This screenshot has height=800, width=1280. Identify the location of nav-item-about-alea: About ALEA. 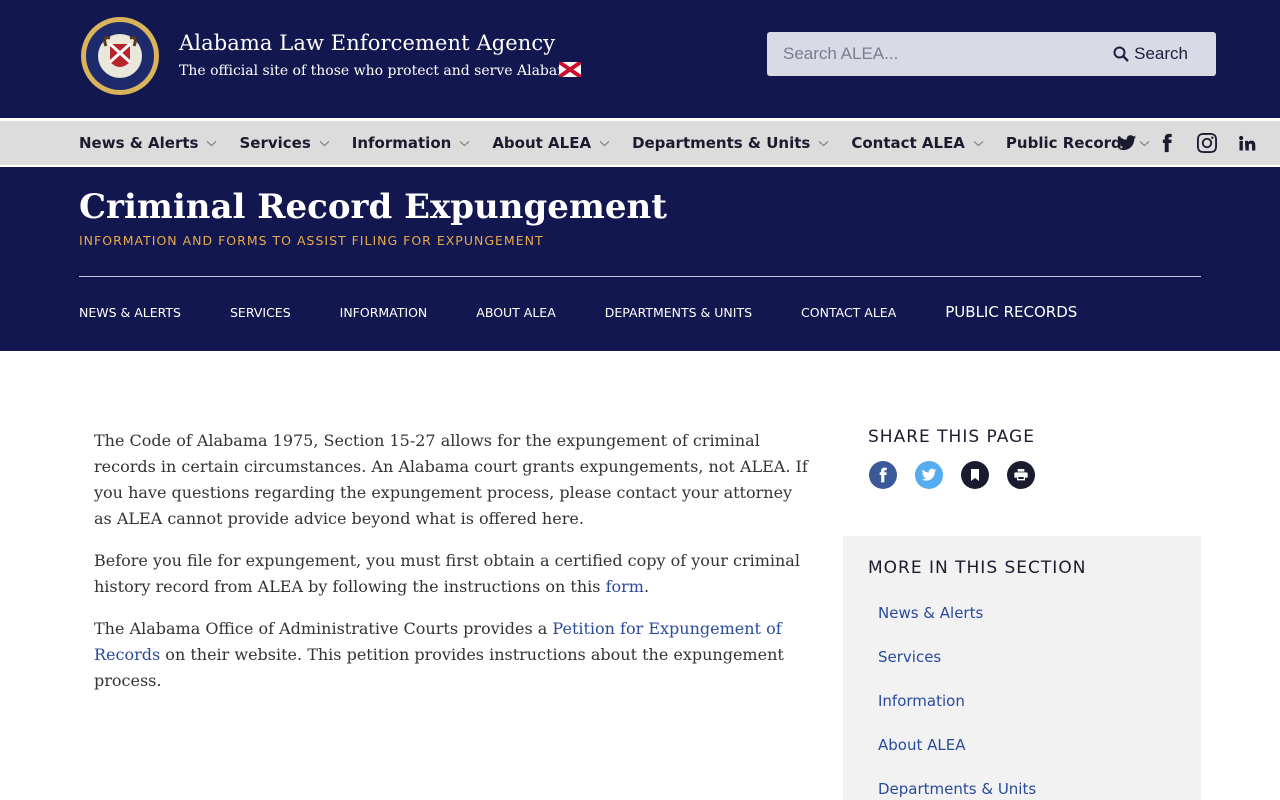
(551, 143).